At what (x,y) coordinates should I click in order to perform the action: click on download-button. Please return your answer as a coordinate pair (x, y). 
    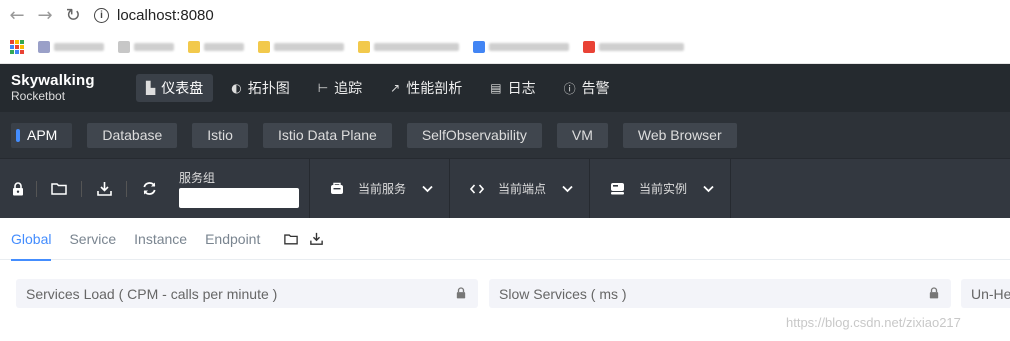
    Looking at the image, I should click on (104, 189).